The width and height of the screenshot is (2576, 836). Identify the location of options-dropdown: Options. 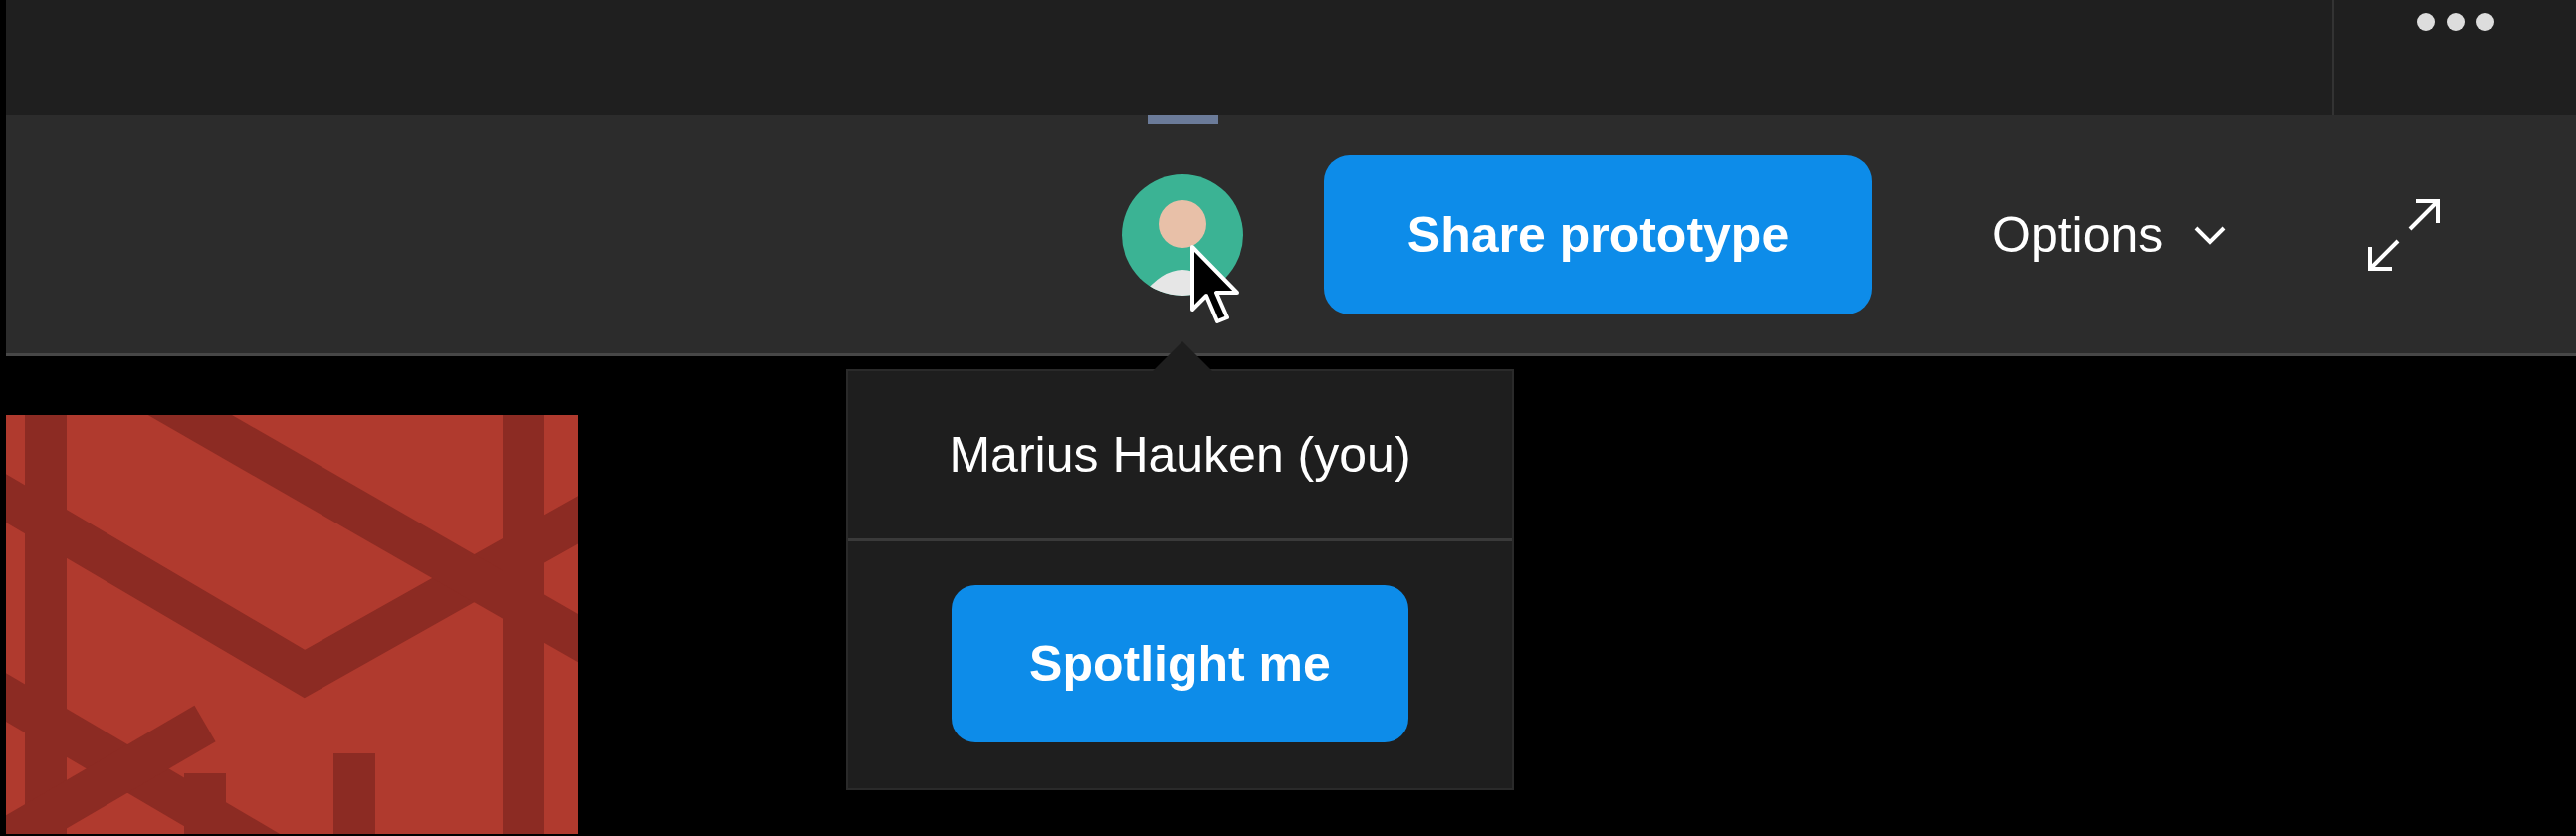
(2110, 234).